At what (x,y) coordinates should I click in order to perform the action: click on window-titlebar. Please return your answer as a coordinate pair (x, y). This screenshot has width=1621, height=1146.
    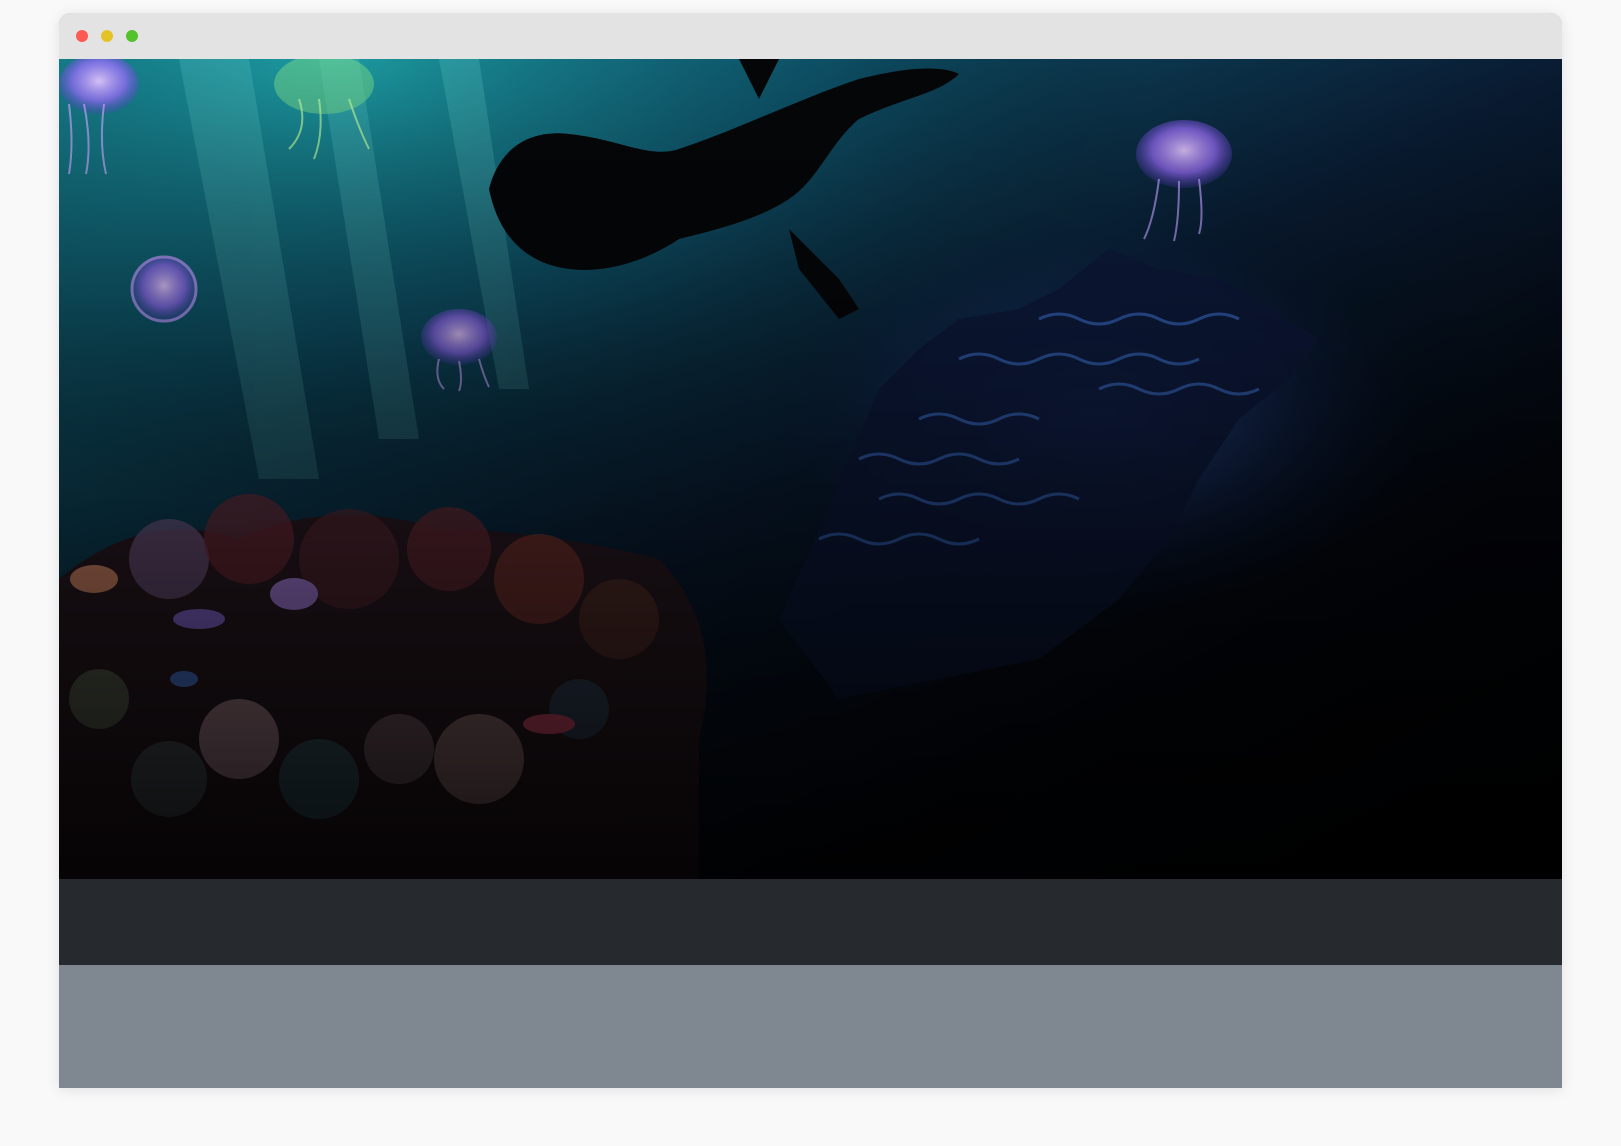
    Looking at the image, I should click on (810, 36).